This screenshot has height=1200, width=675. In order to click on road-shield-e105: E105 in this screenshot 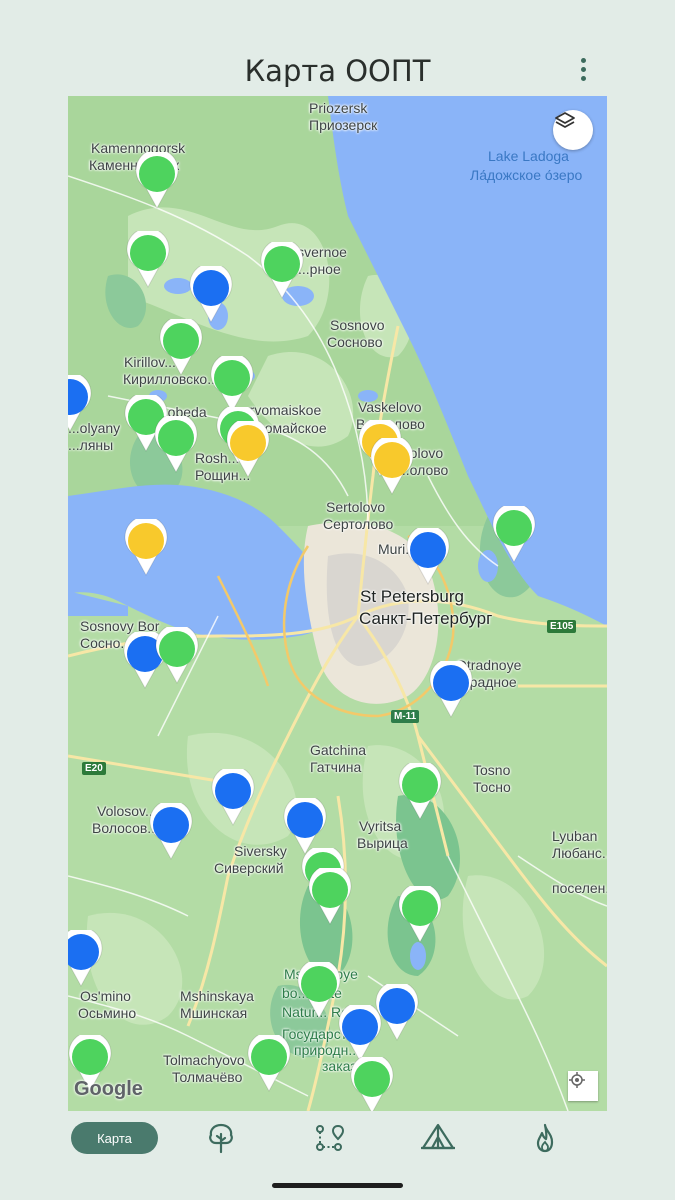, I will do `click(562, 626)`.